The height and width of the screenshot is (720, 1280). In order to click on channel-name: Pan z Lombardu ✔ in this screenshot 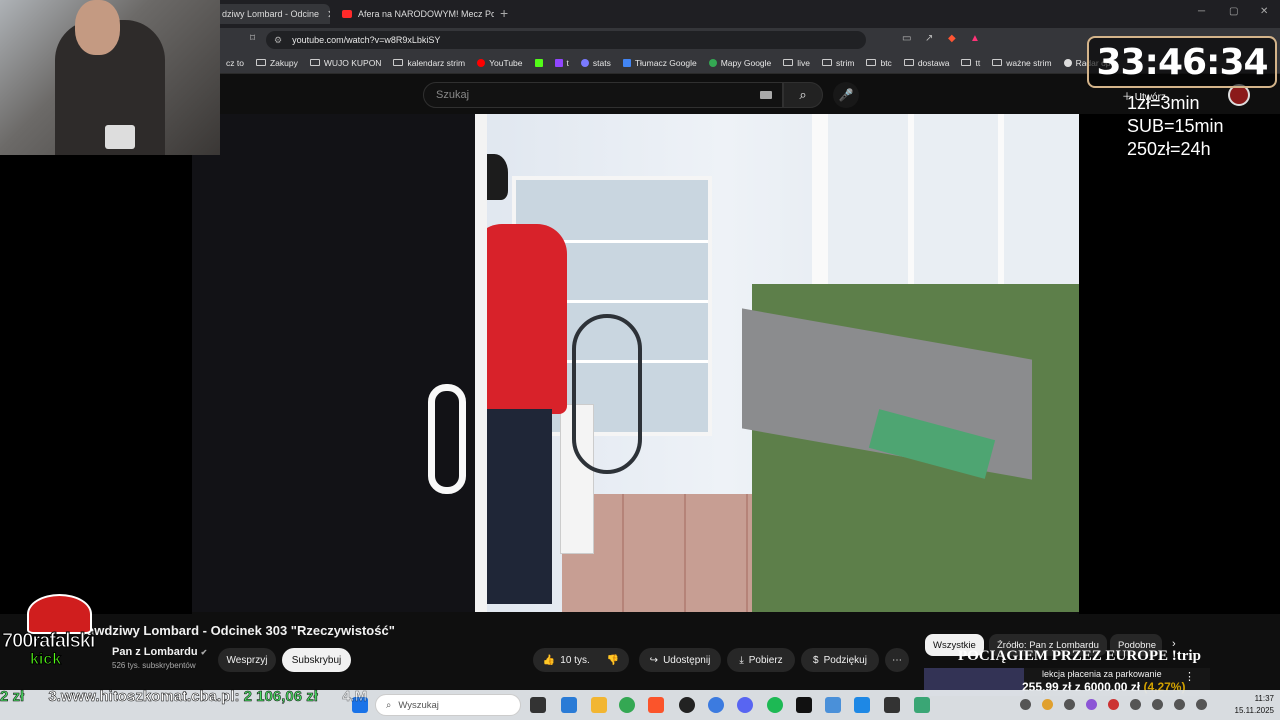, I will do `click(159, 652)`.